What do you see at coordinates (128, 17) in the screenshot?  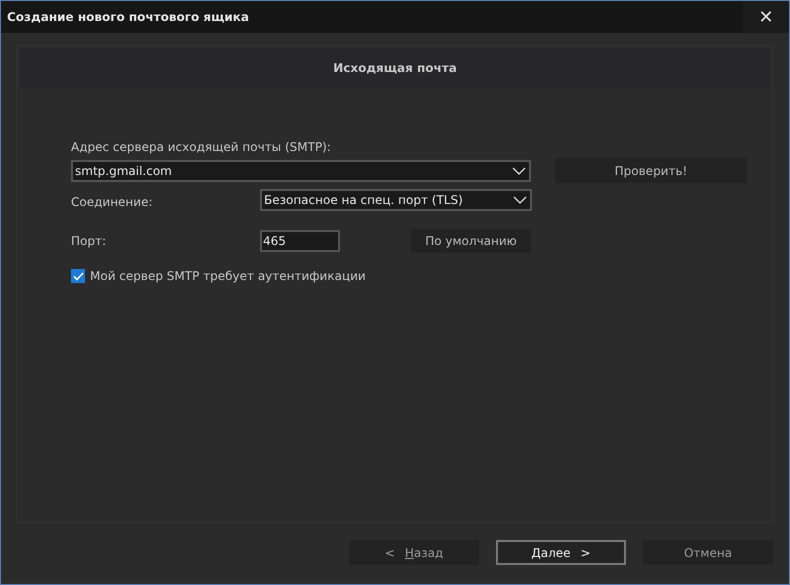 I see `window-title: Создание нового почтового ящика` at bounding box center [128, 17].